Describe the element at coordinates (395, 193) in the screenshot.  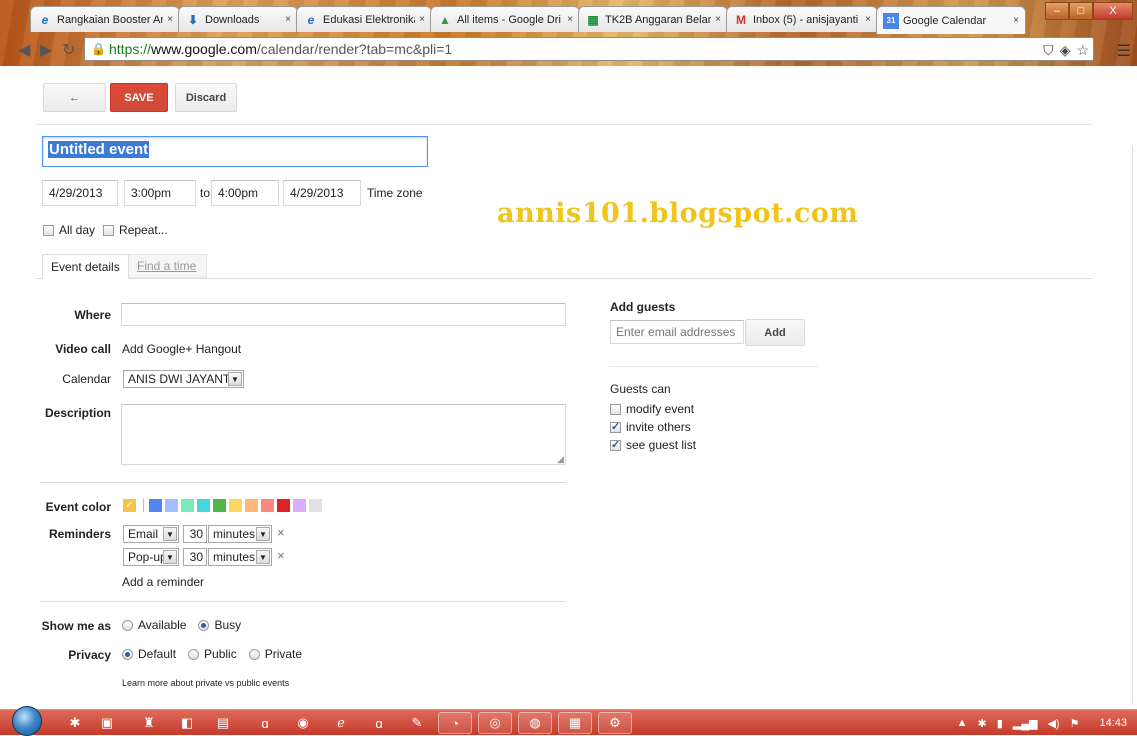
I see `timezone-link: Time zone` at that location.